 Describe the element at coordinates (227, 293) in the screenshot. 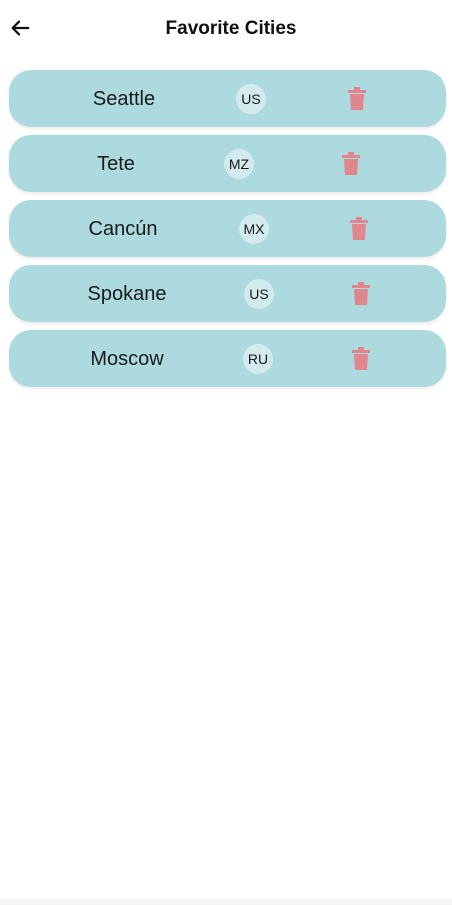

I see `city-card: Spokane US` at that location.